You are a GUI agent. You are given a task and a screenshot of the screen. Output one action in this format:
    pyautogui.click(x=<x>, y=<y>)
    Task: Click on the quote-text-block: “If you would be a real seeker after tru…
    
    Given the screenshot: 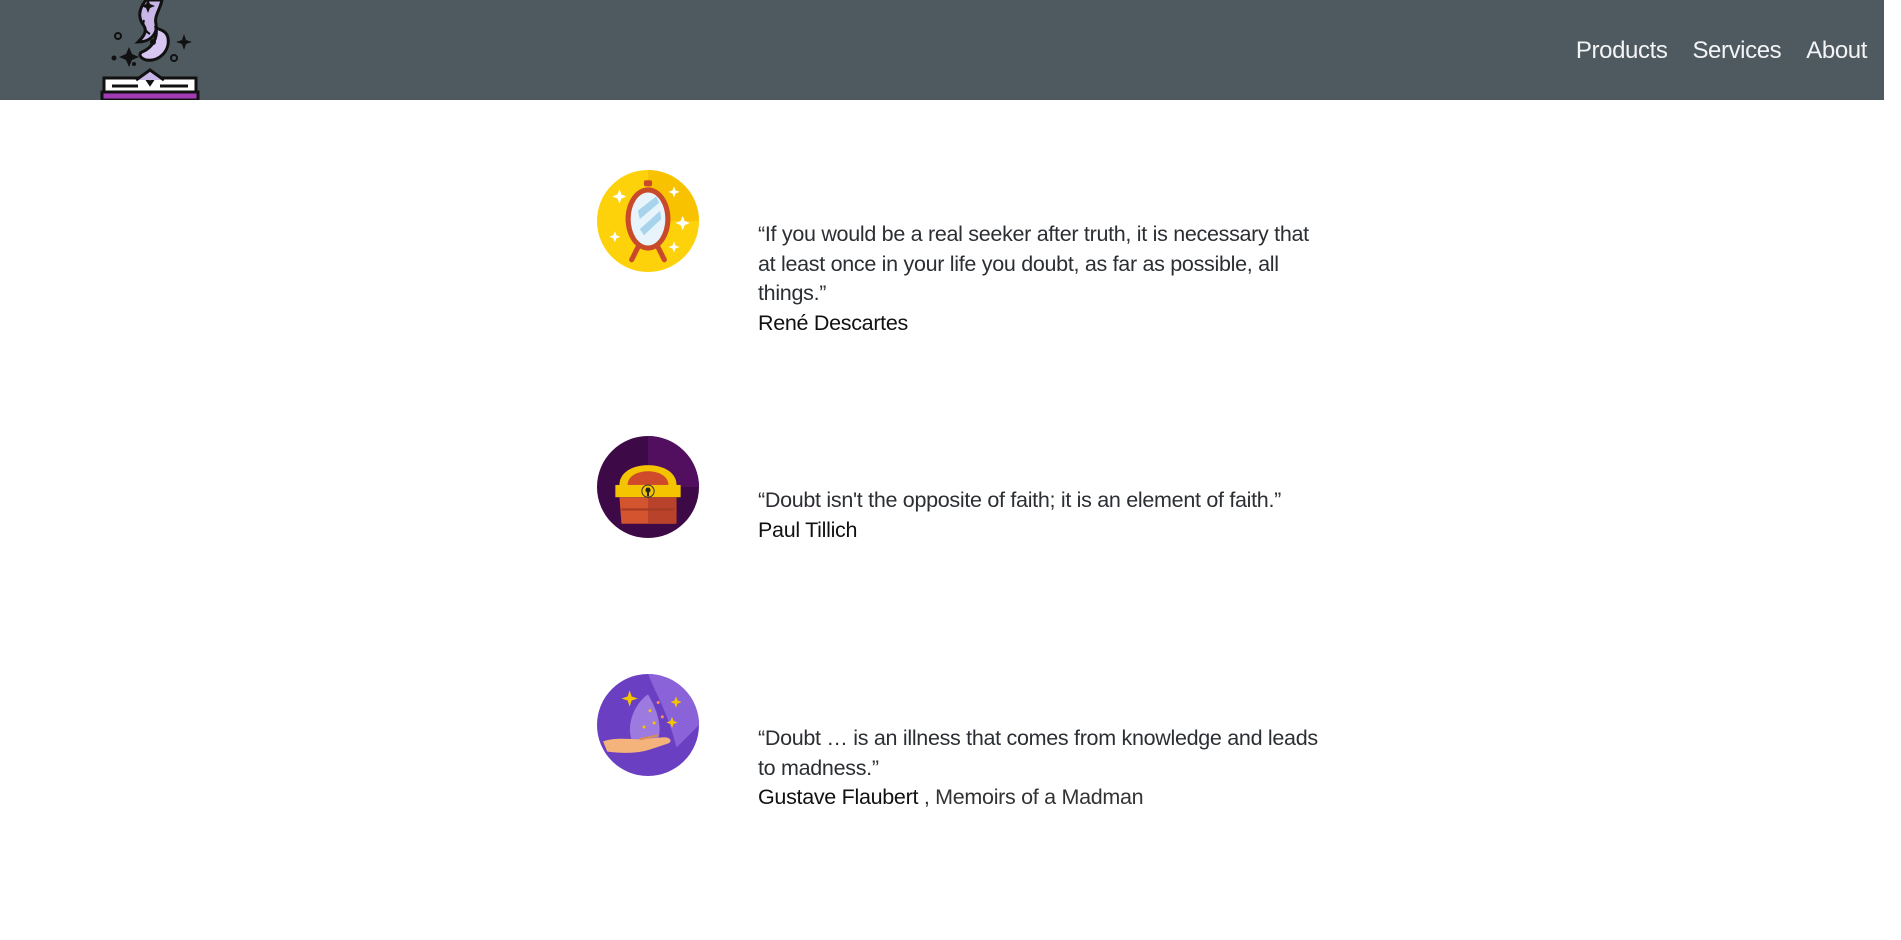 What is the action you would take?
    pyautogui.click(x=1038, y=279)
    